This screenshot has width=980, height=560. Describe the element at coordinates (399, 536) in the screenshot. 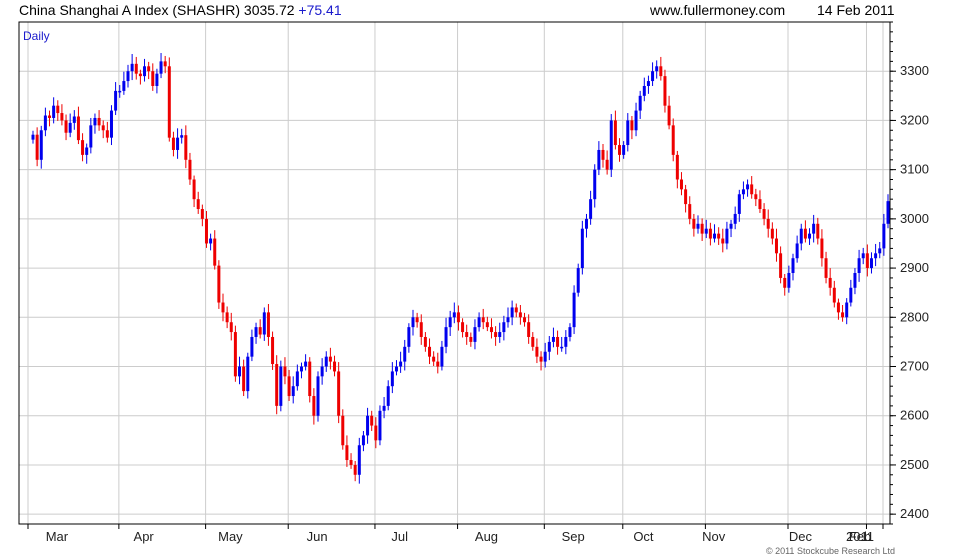

I see `x-tick-label: Jul` at that location.